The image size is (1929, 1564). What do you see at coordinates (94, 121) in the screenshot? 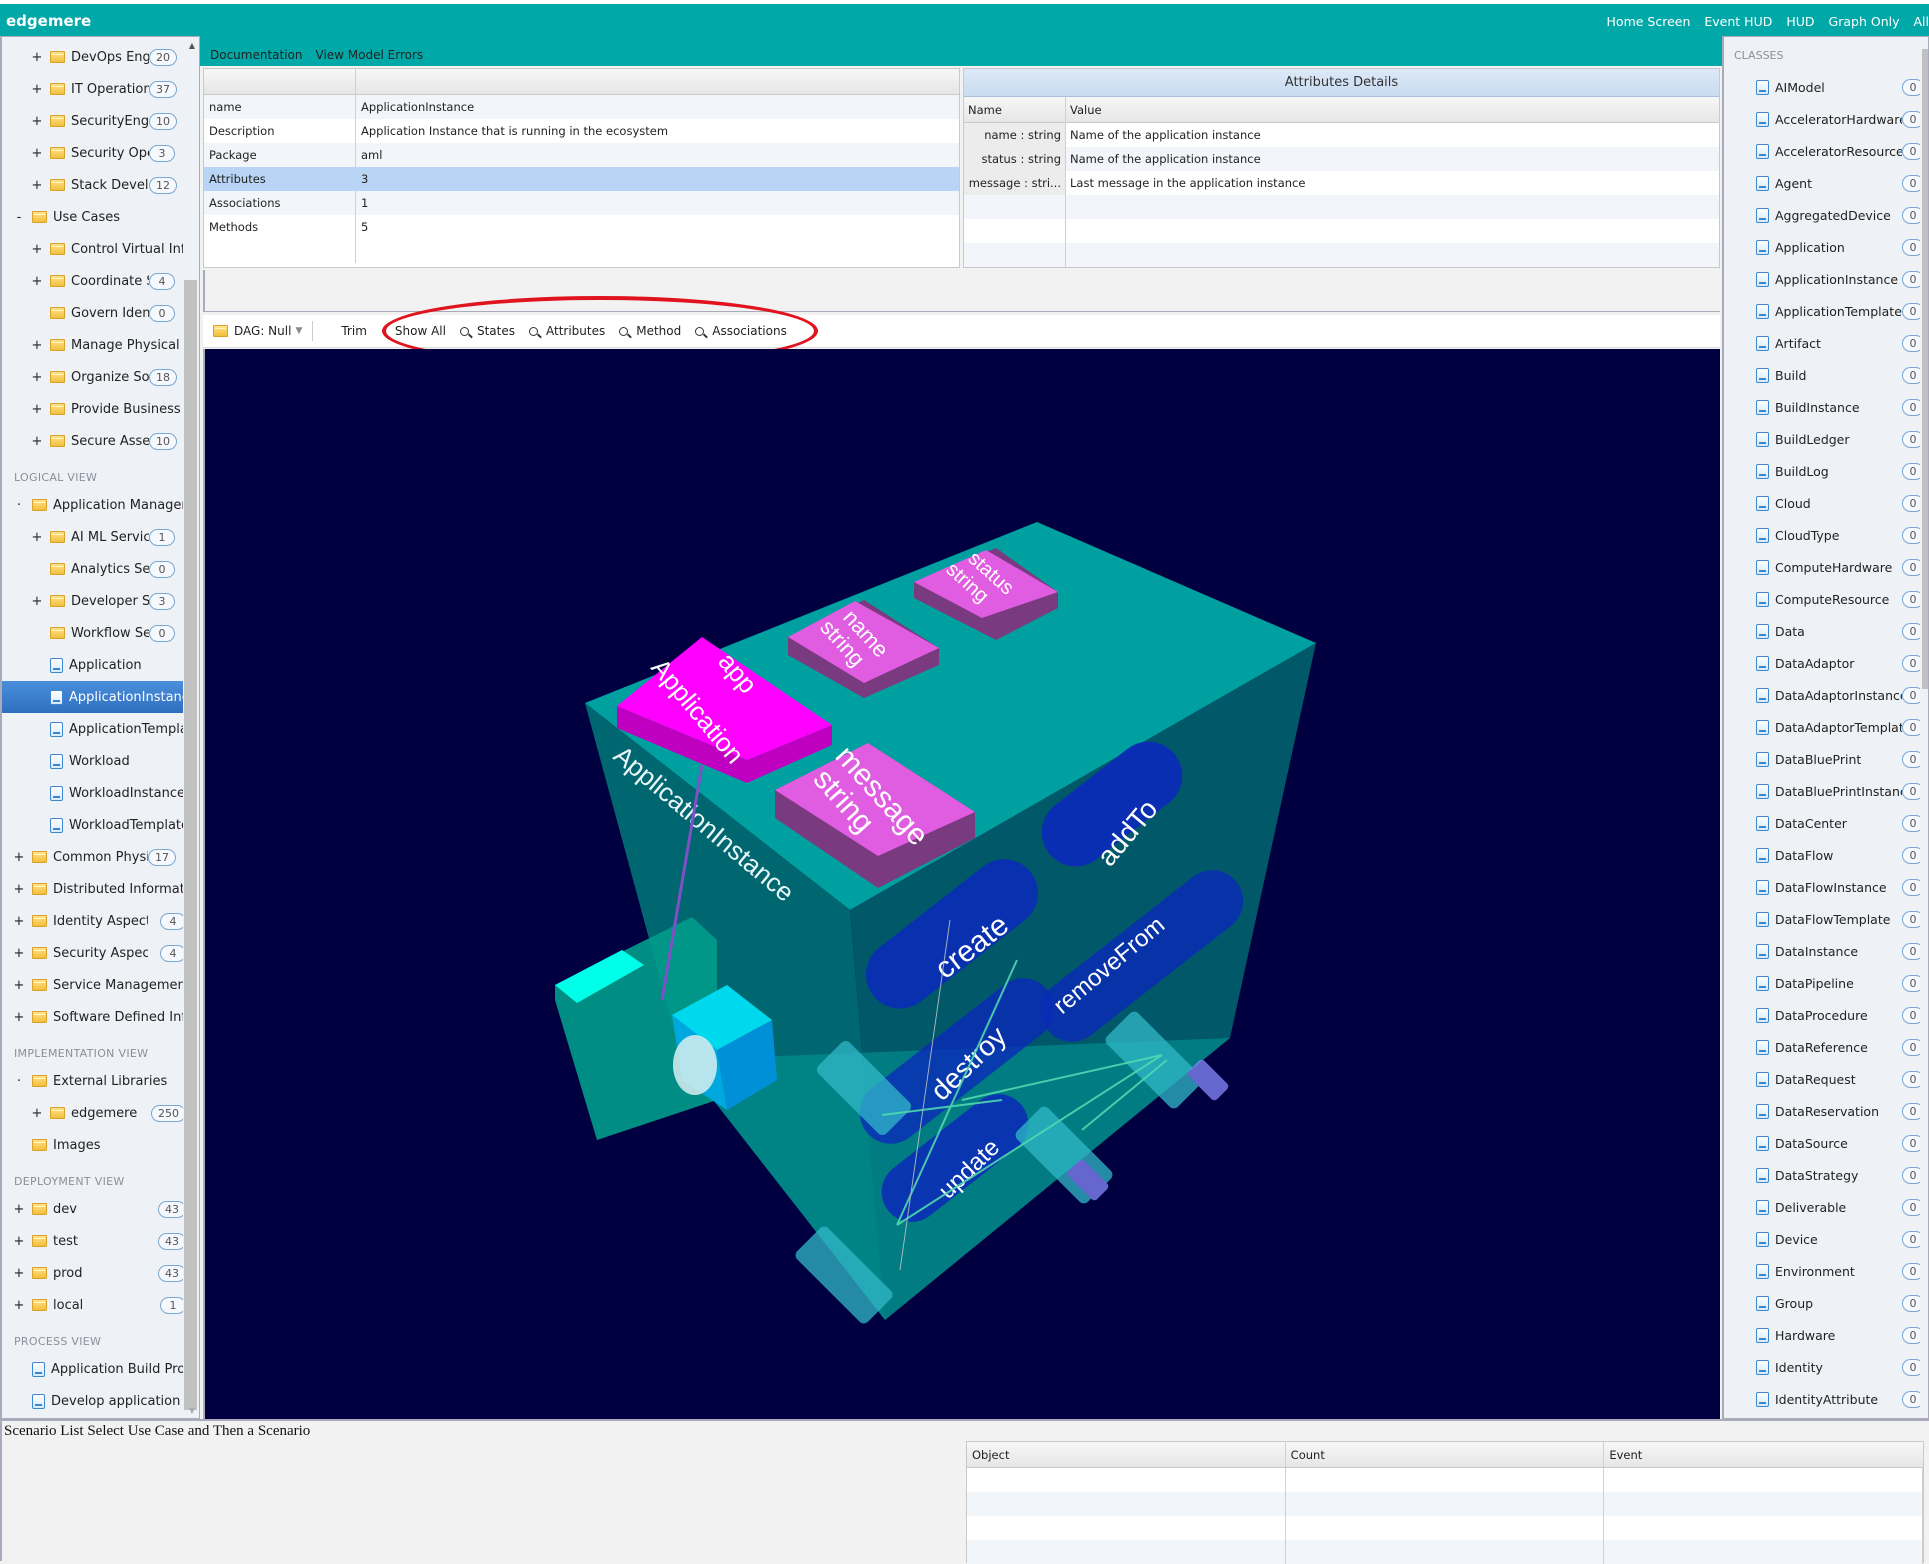
I see `tree-item-securityengi: +SecurityEngi10` at bounding box center [94, 121].